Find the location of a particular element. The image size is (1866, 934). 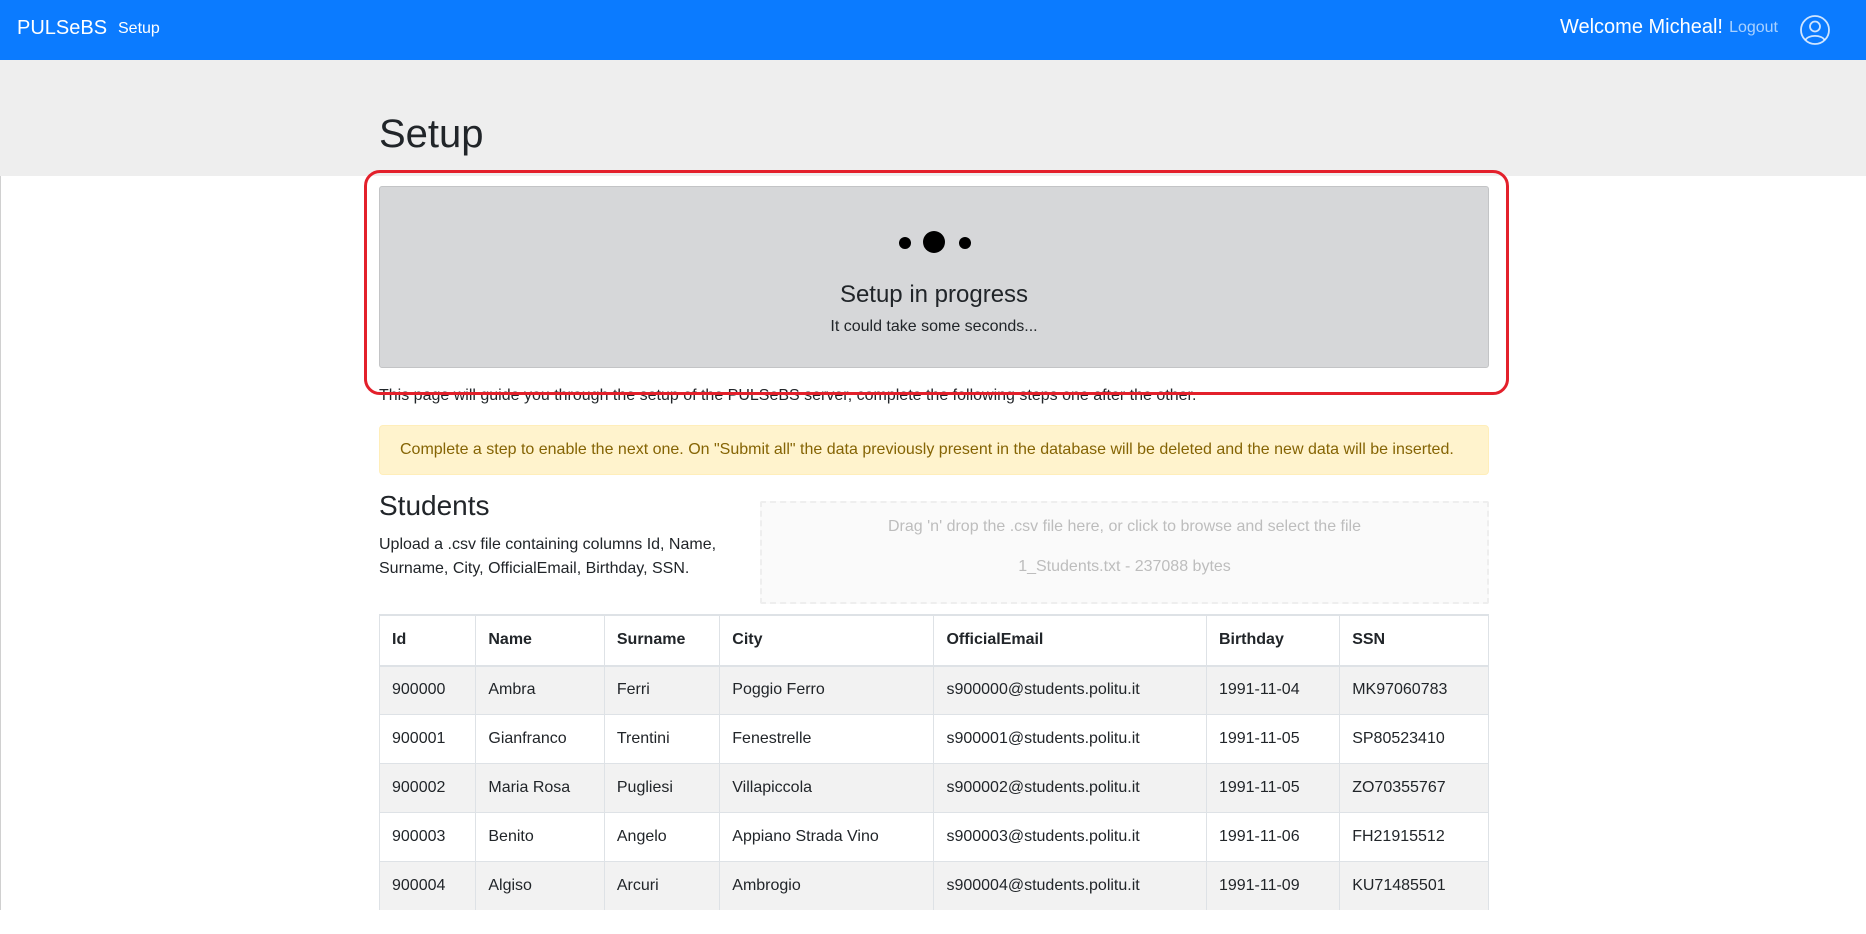

page-header-band is located at coordinates (933, 118).